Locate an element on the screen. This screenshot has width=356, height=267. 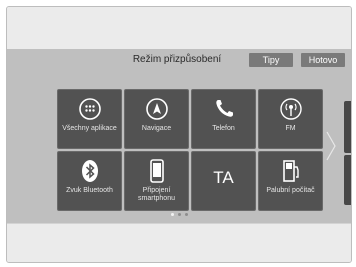
tile-bluetooth-audio: Zvuk Bluetooth is located at coordinates (89, 181).